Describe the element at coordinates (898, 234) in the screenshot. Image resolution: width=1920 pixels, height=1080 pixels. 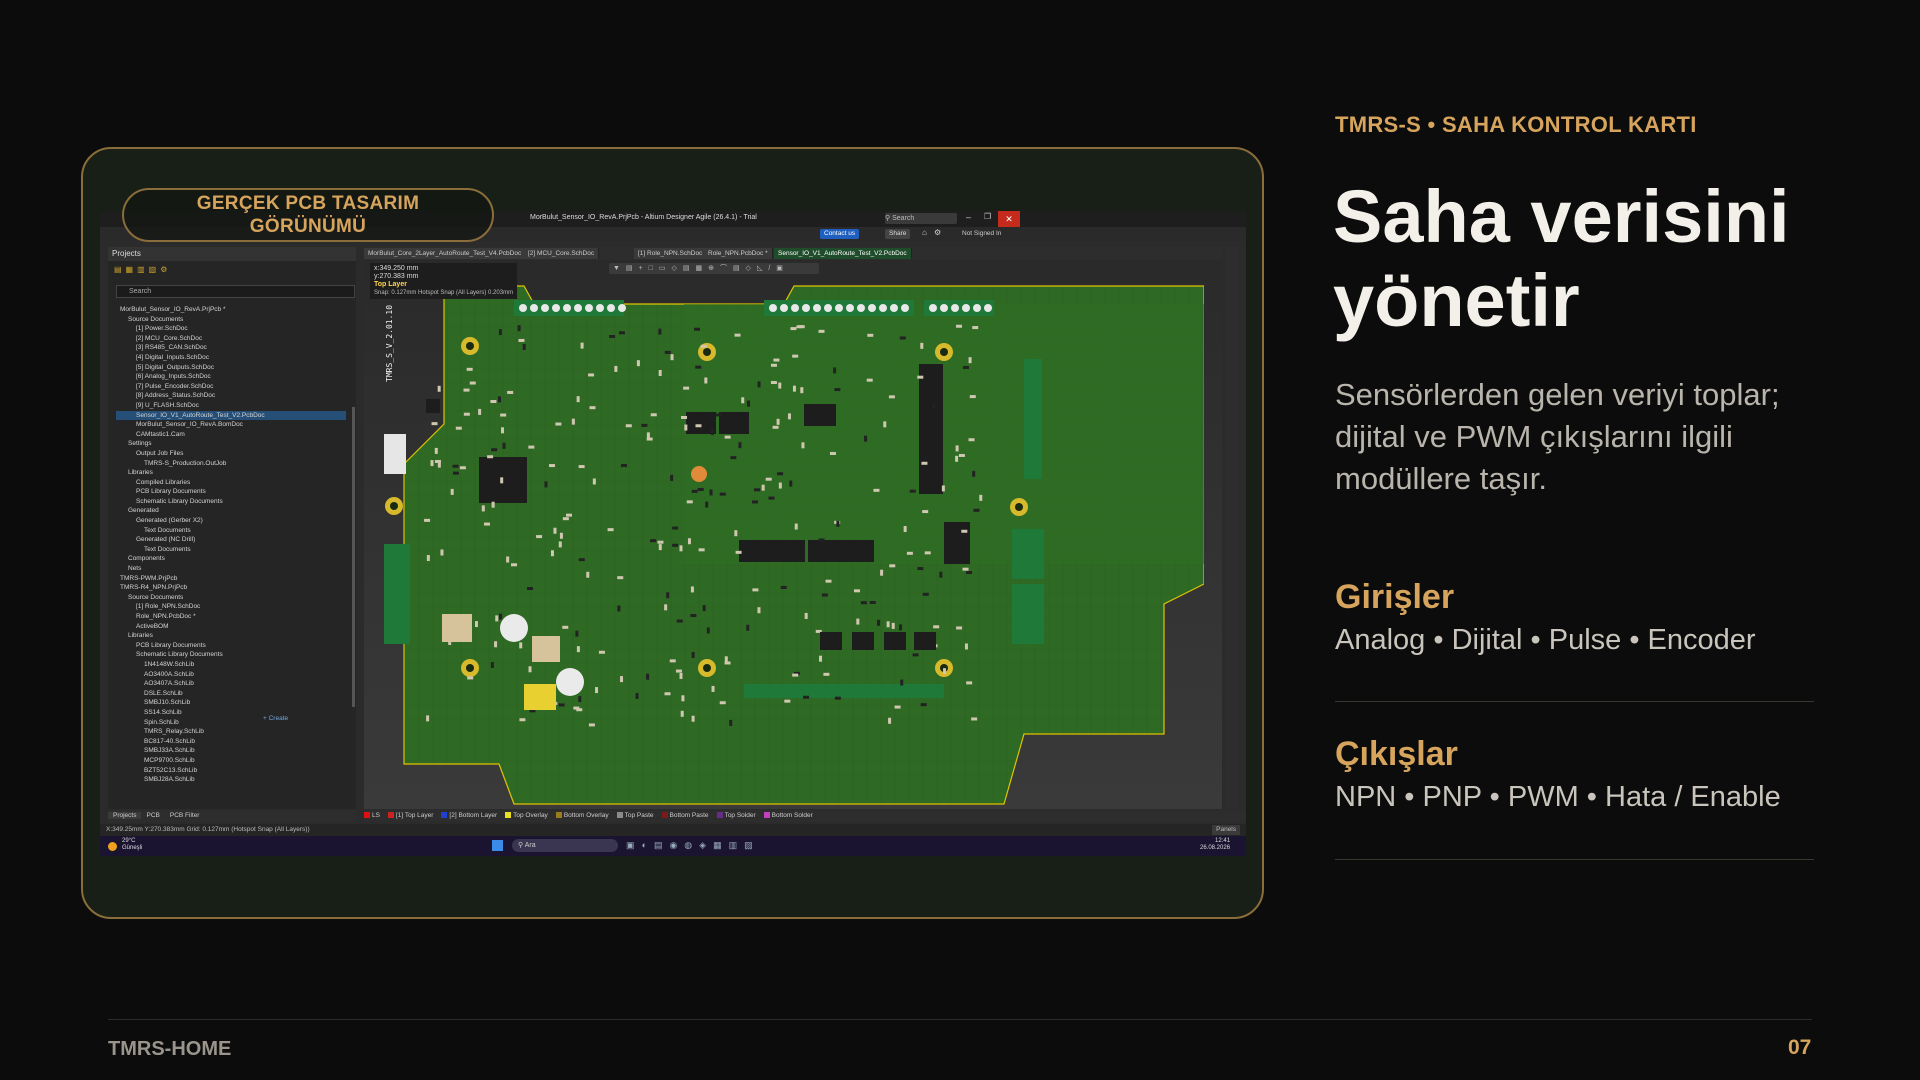
I see `share-button: Share` at that location.